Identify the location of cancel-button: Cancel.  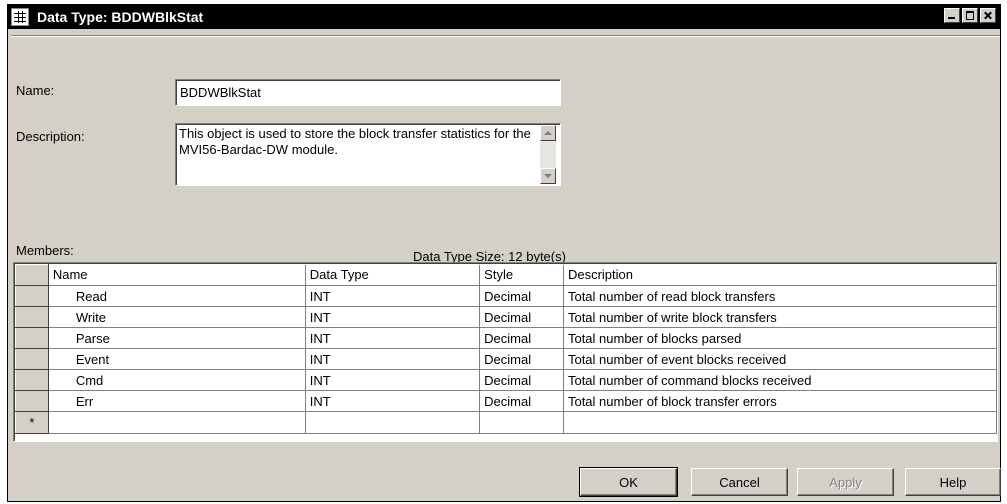
(739, 482).